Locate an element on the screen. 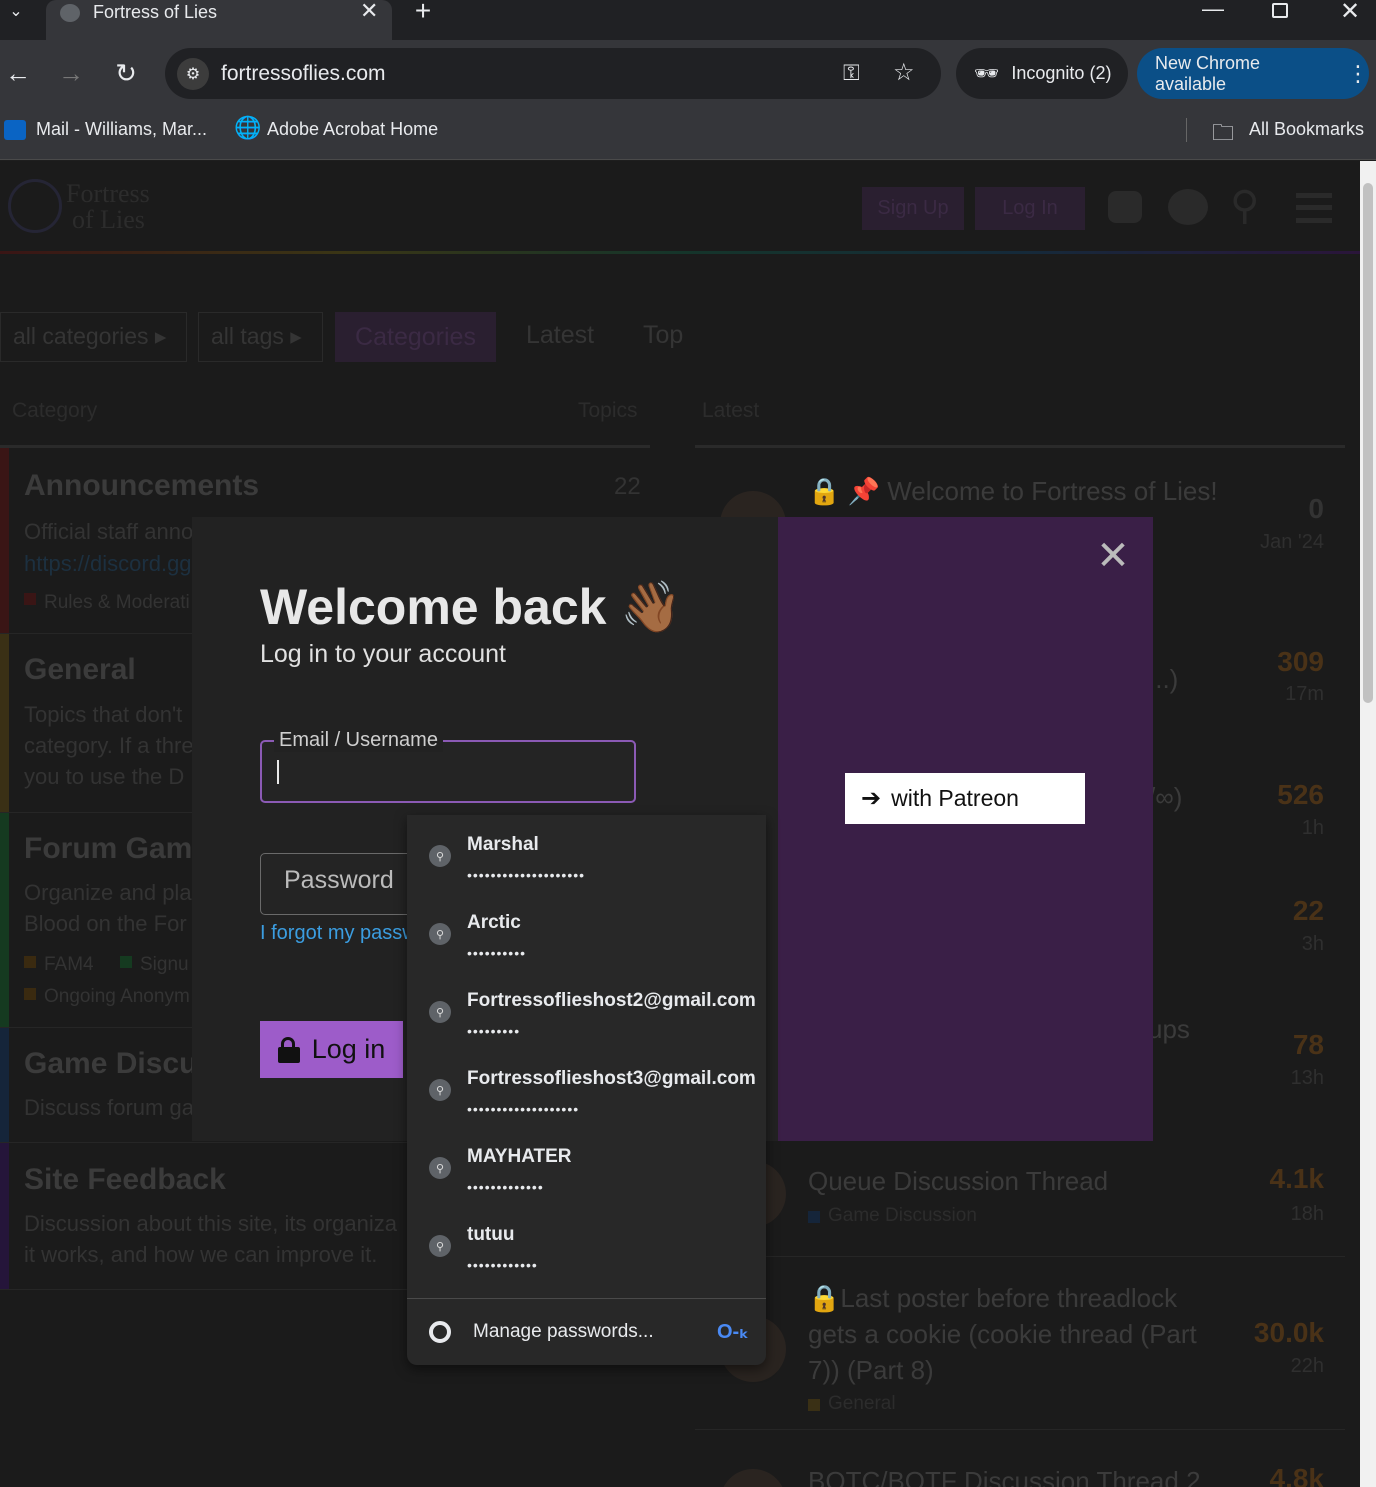  manage-passwords-item: Manage passwords... O-ₖ is located at coordinates (586, 1332).